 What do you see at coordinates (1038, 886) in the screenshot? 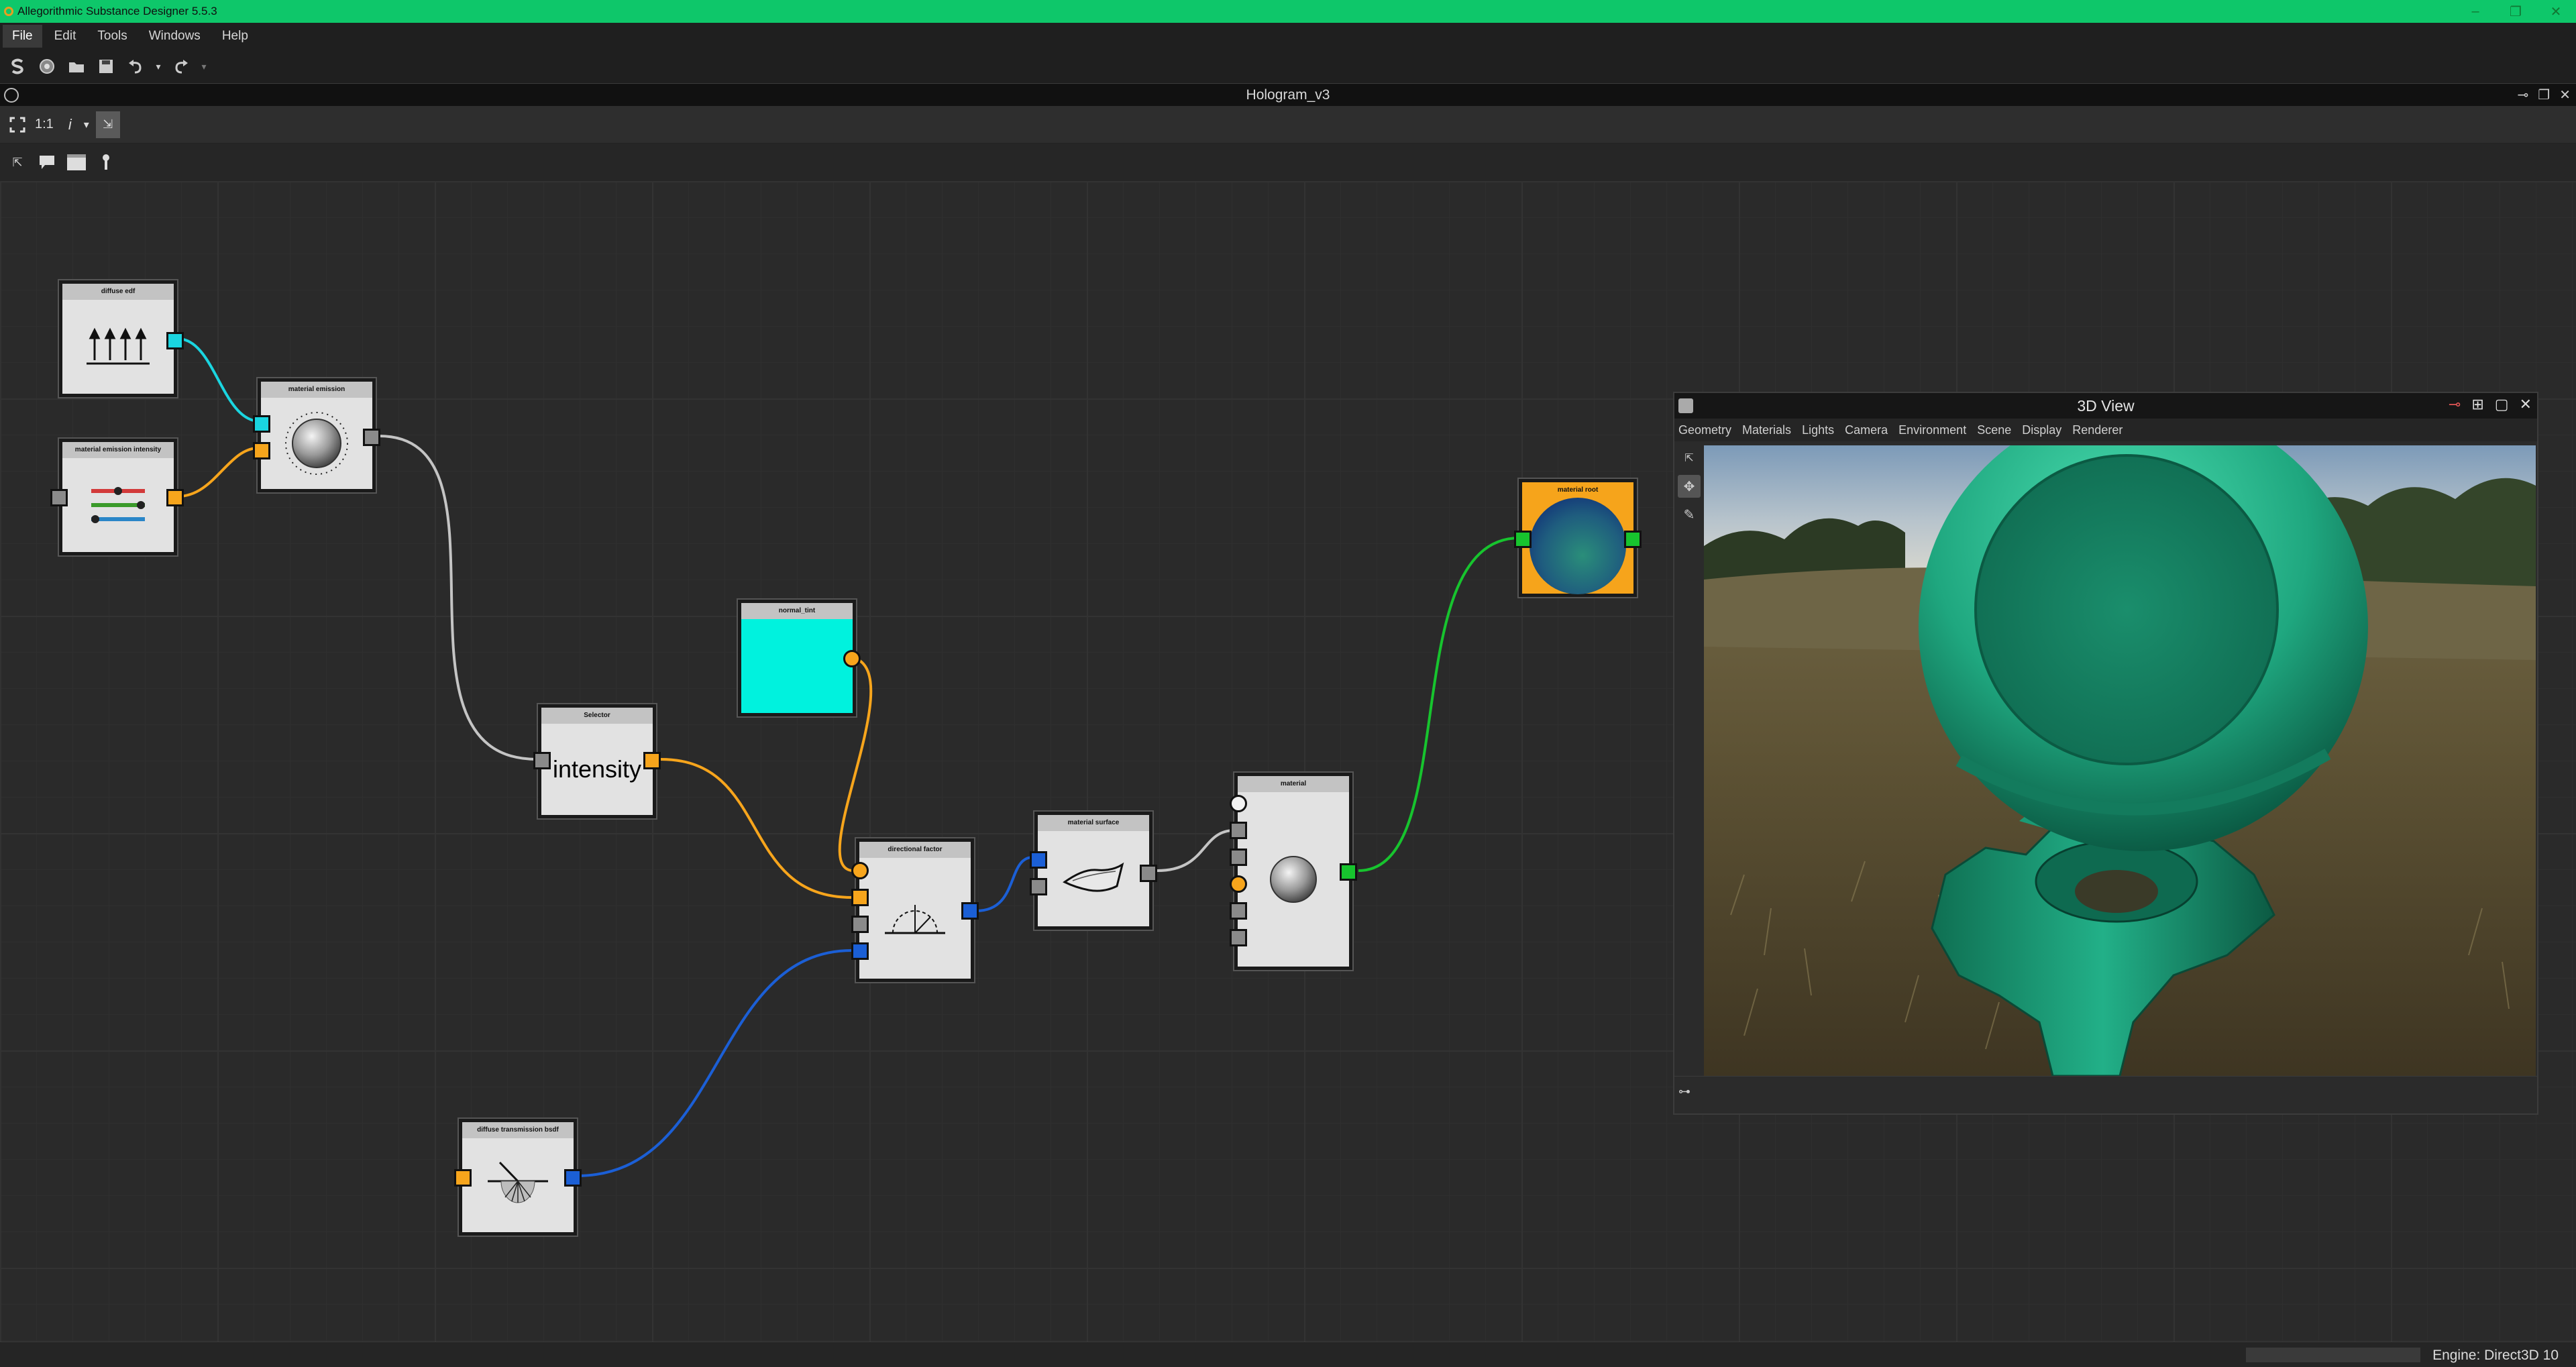
I see `input-port-emission` at bounding box center [1038, 886].